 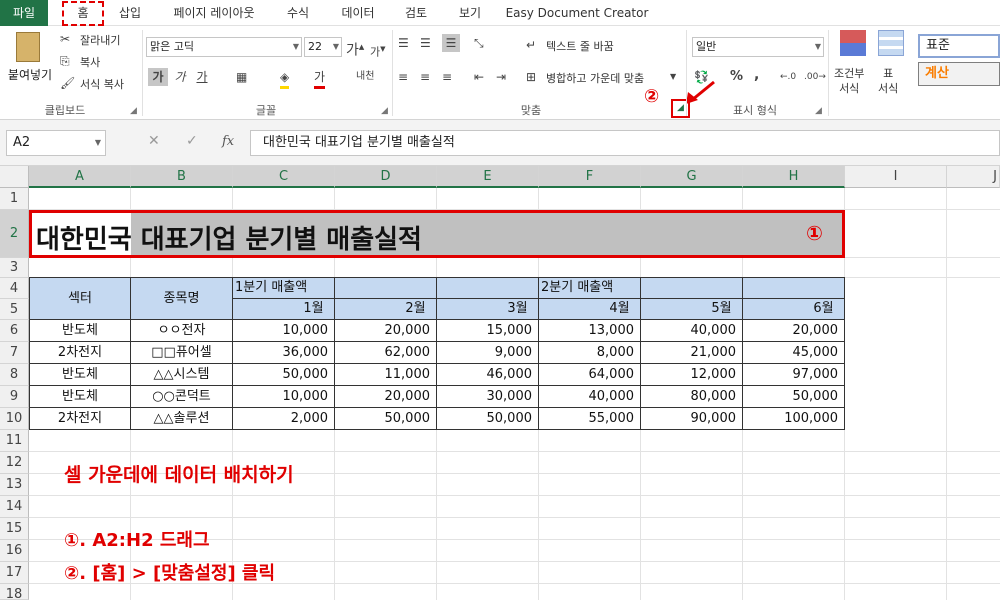 What do you see at coordinates (14, 234) in the screenshot?
I see `row-header: 2` at bounding box center [14, 234].